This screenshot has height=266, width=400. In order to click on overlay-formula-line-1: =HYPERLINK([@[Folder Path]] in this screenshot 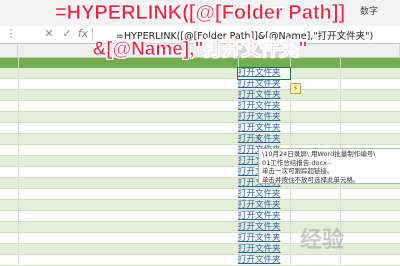, I will do `click(200, 13)`.